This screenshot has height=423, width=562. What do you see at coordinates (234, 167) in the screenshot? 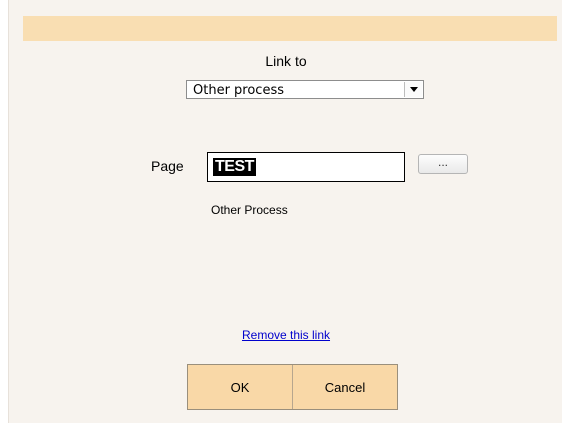
I see `page-input-value: TEST` at bounding box center [234, 167].